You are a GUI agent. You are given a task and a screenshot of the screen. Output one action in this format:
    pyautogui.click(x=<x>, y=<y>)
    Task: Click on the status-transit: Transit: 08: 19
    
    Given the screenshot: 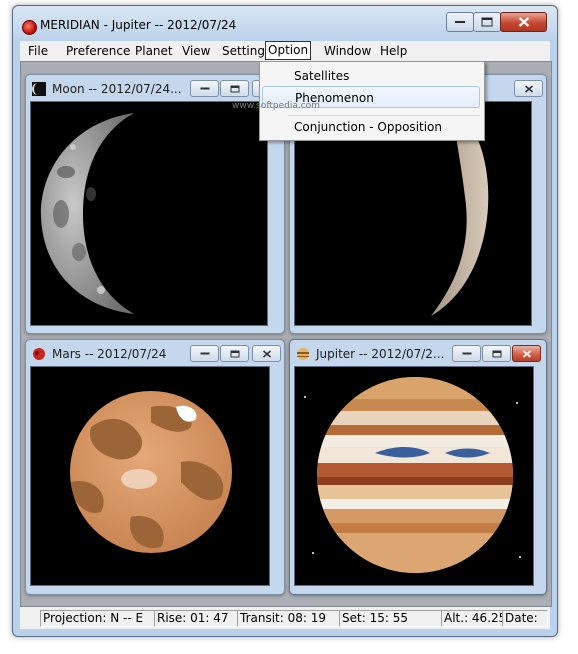 What is the action you would take?
    pyautogui.click(x=288, y=618)
    